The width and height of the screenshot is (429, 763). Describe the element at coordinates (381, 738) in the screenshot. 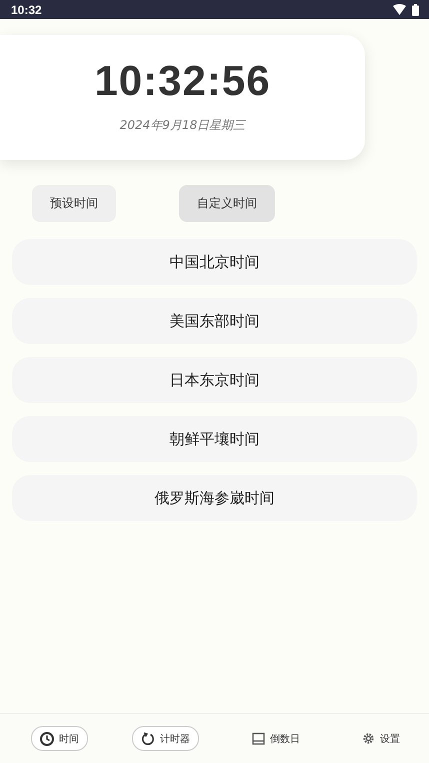

I see `nav-item: 设置` at that location.